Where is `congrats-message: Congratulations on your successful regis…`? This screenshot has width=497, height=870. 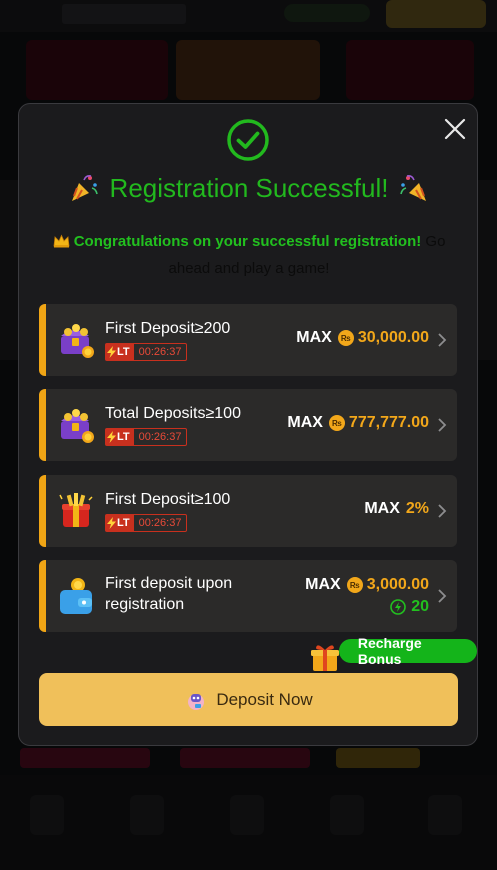
congrats-message: Congratulations on your successful regis… is located at coordinates (249, 255).